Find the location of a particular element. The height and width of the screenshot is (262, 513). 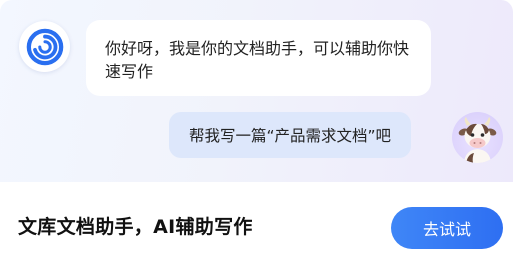

user-message-text: 帮我写一篇“产品需求文档”吧 is located at coordinates (290, 136).